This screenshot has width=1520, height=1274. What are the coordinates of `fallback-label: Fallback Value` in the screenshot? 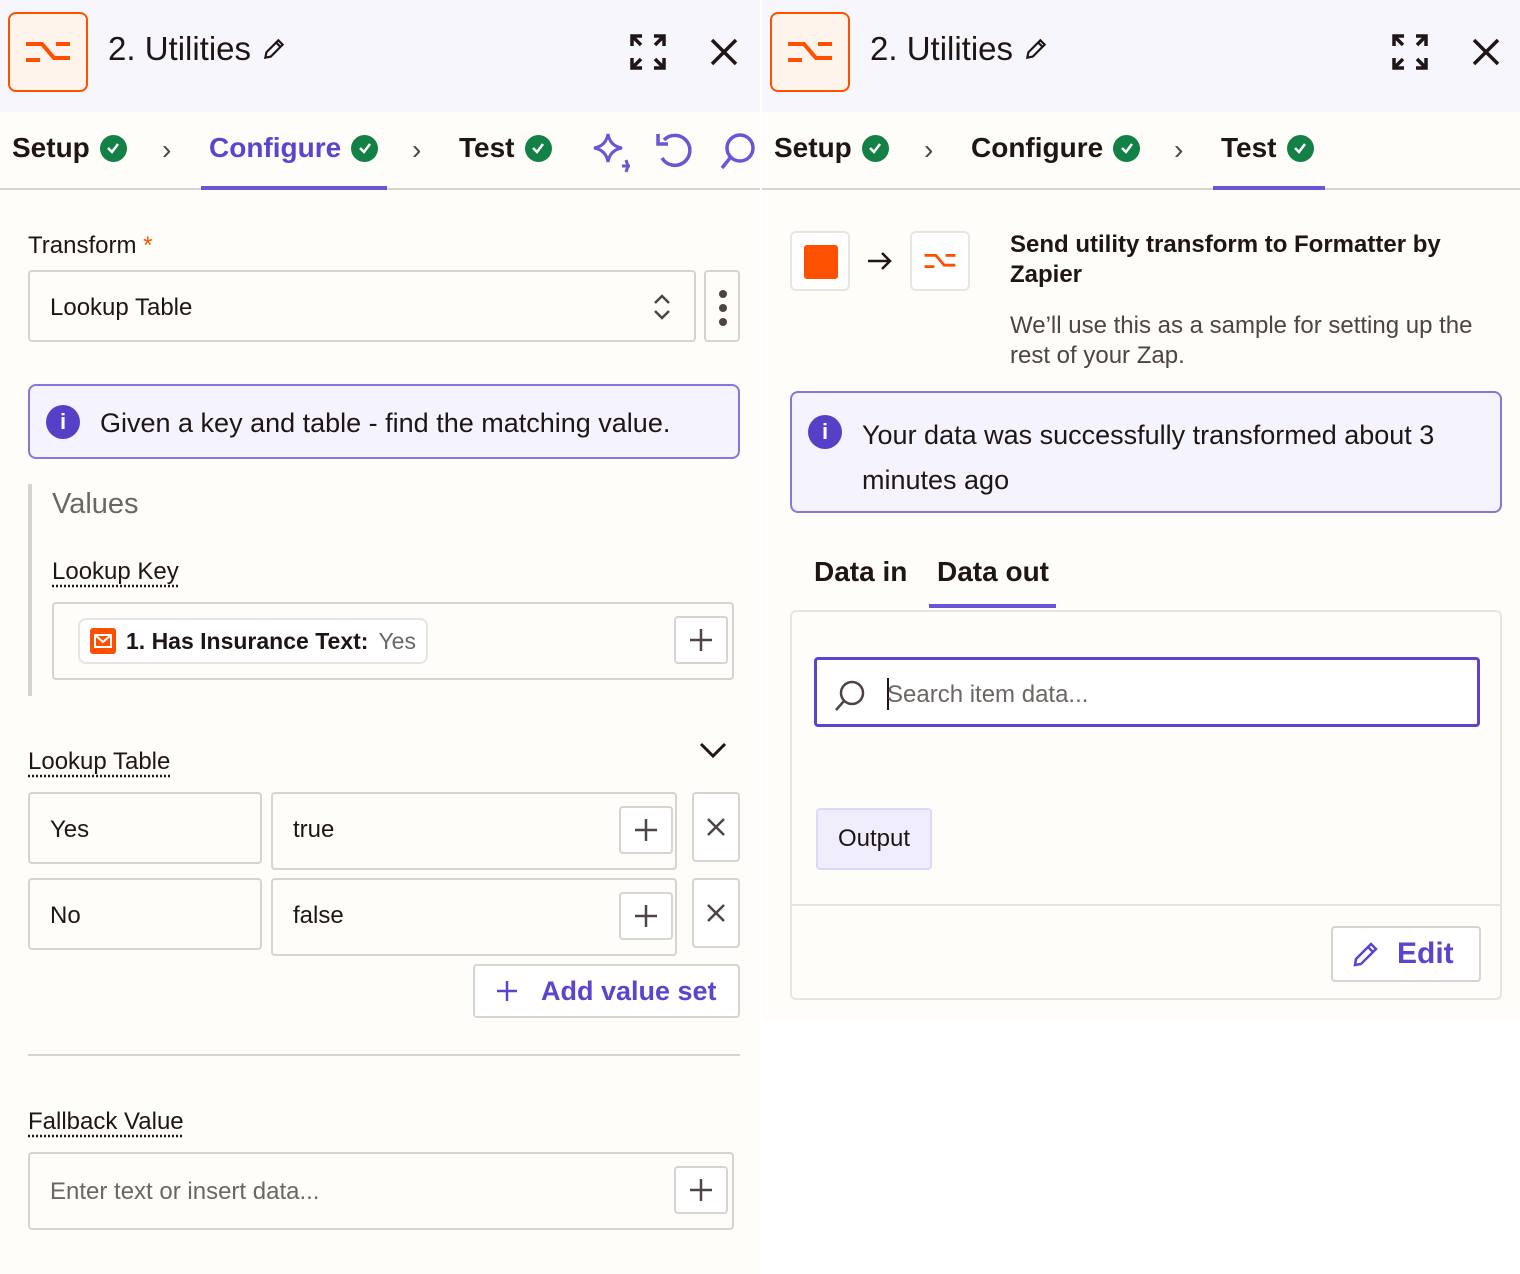 It's located at (106, 1121).